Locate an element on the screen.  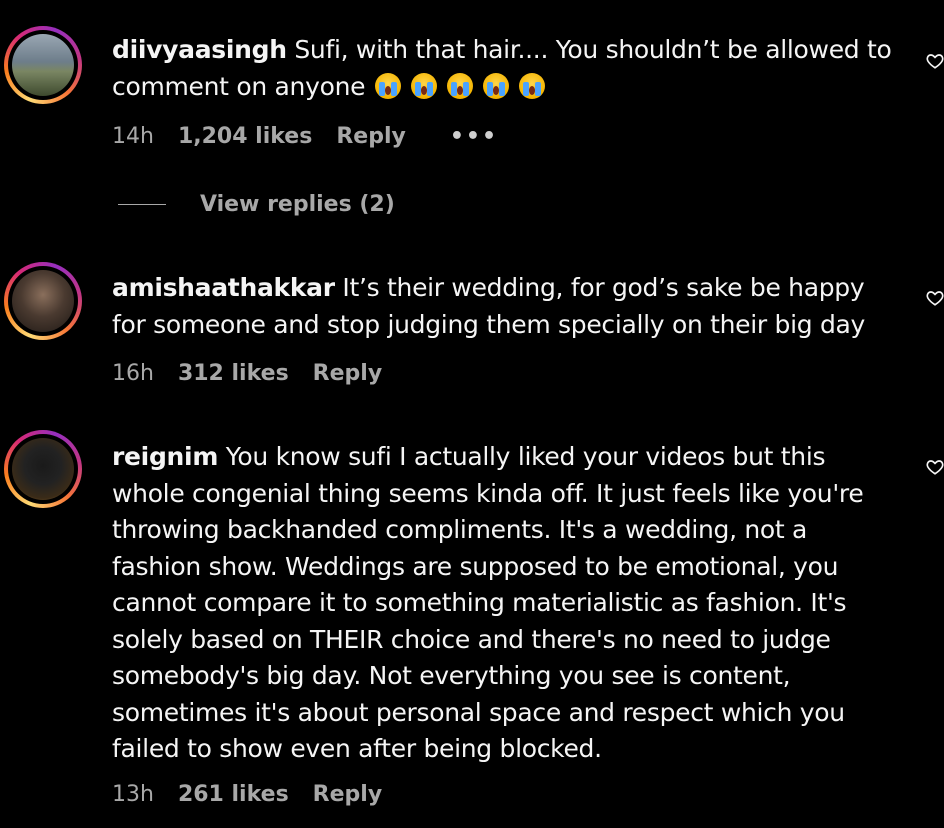
comment-time: 16h is located at coordinates (133, 373).